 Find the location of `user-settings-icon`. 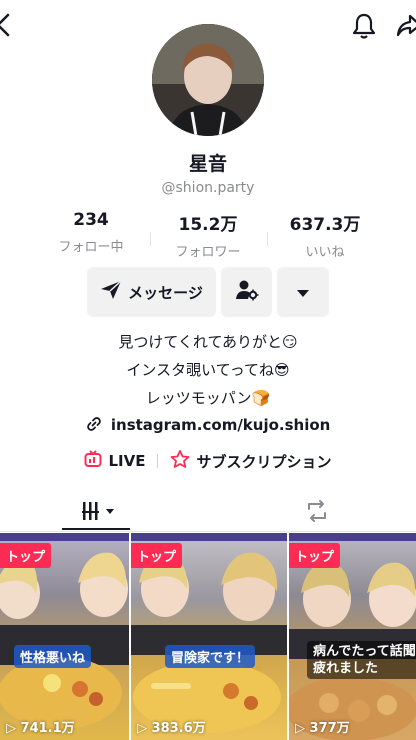

user-settings-icon is located at coordinates (247, 292).